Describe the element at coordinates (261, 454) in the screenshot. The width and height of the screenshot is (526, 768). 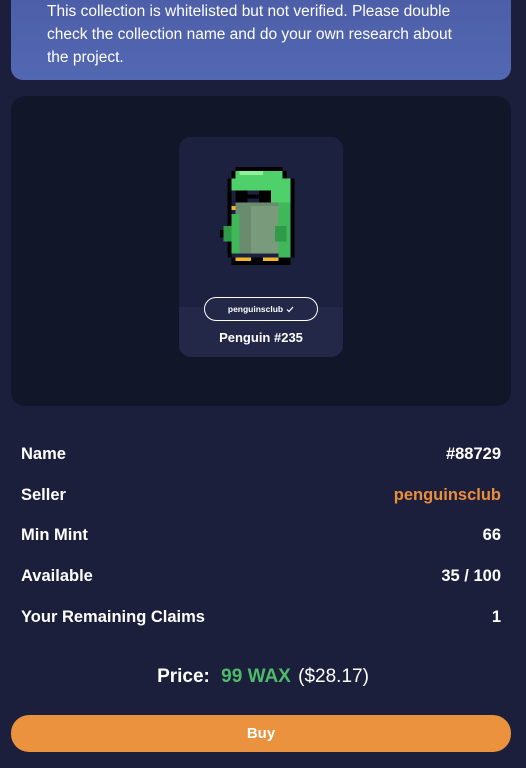
I see `detail-row-name: Name #88729` at that location.